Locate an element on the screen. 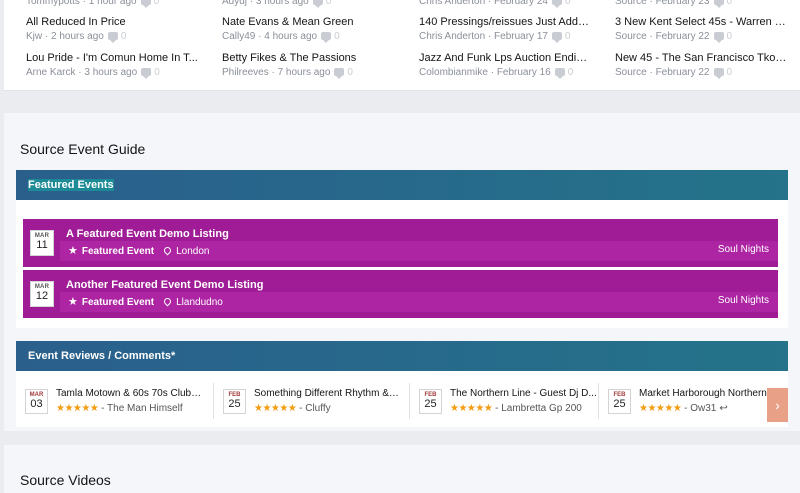  post-title-link: Nate Evans & Mean Green is located at coordinates (308, 22).